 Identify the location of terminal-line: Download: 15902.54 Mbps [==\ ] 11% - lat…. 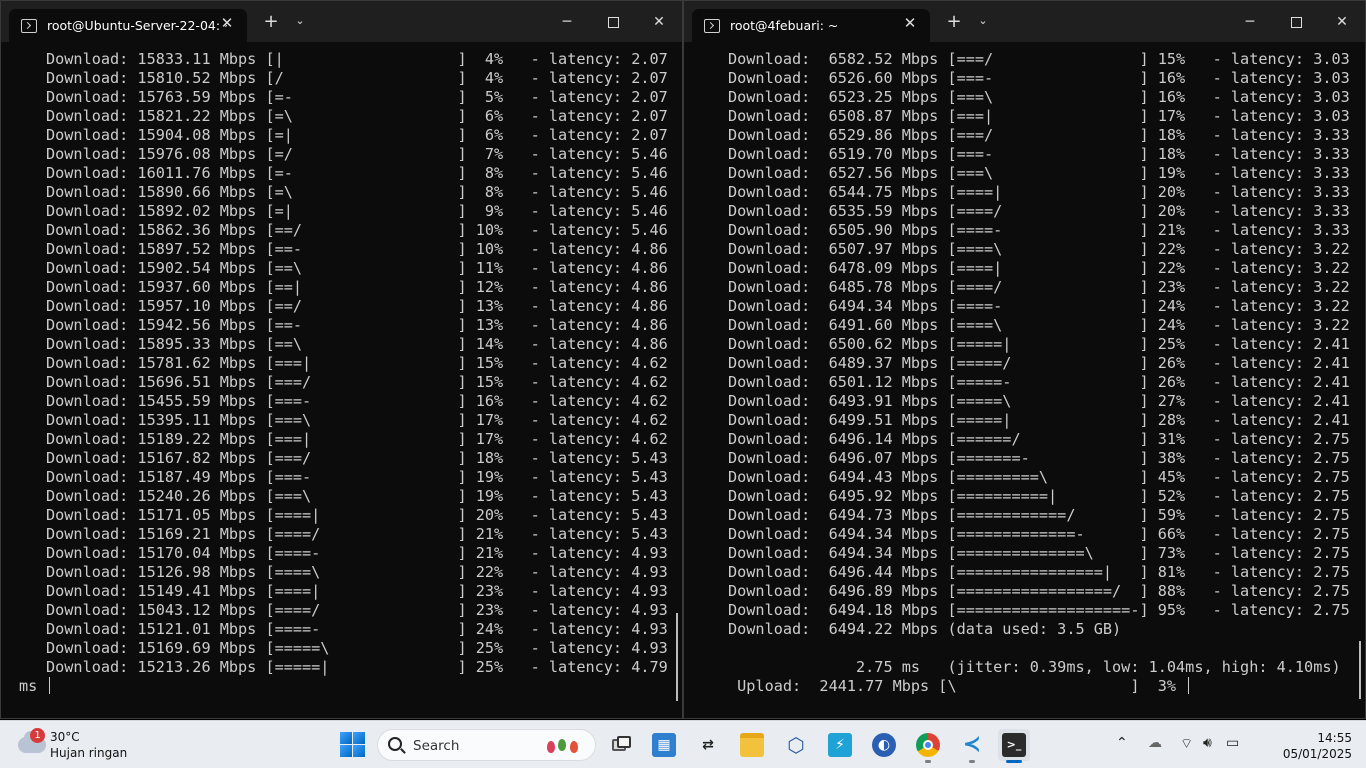
(357, 268).